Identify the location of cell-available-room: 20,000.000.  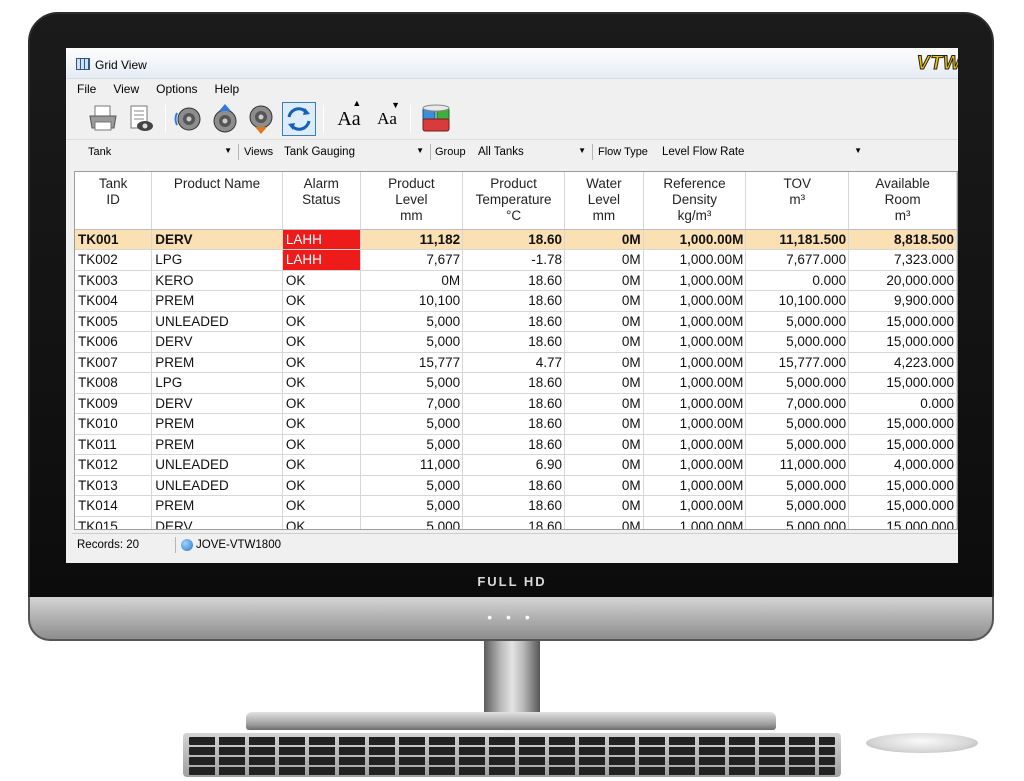
(902, 280).